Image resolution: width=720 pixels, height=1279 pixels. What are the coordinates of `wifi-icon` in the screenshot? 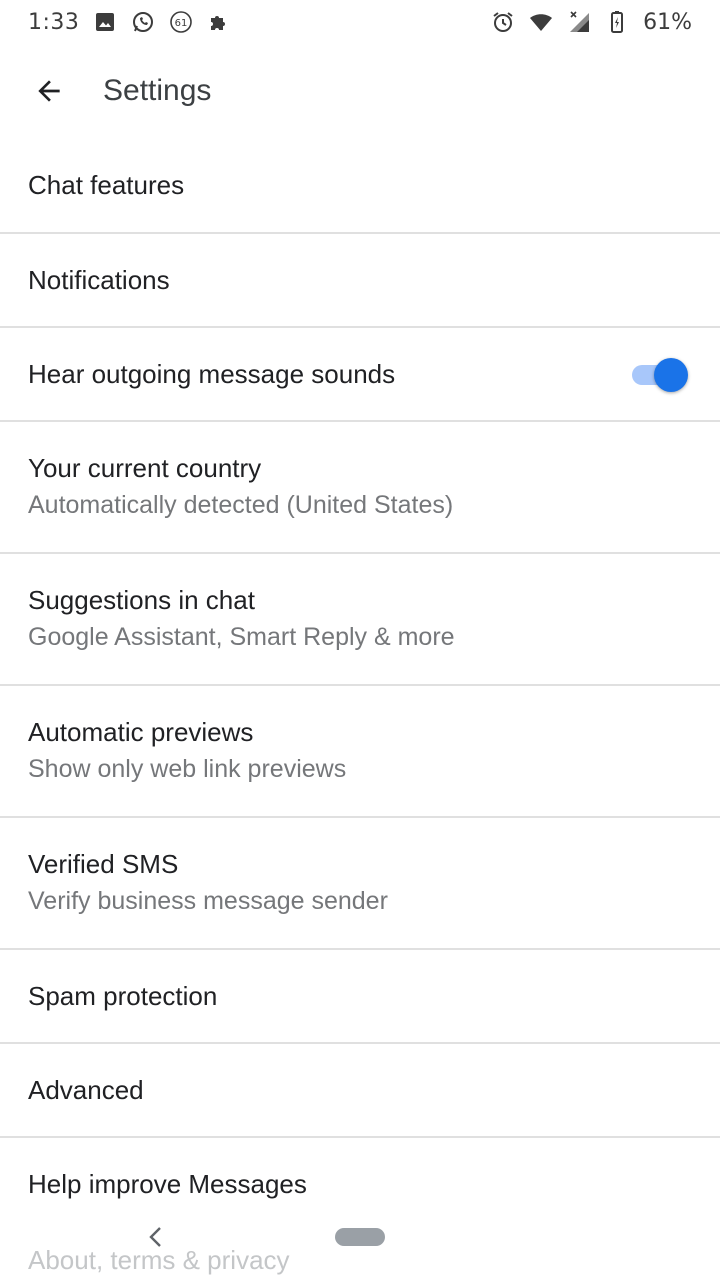 It's located at (541, 22).